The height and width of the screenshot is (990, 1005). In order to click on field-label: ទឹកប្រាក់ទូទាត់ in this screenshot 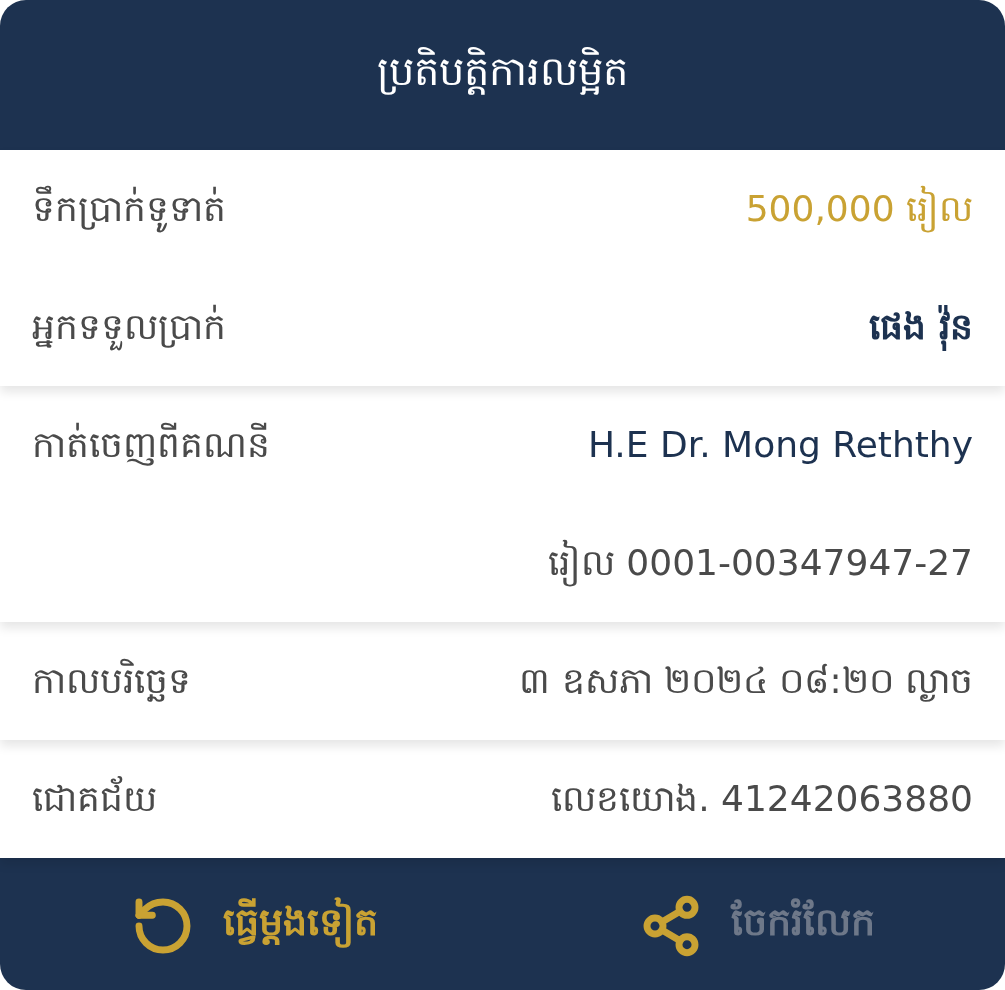, I will do `click(129, 209)`.